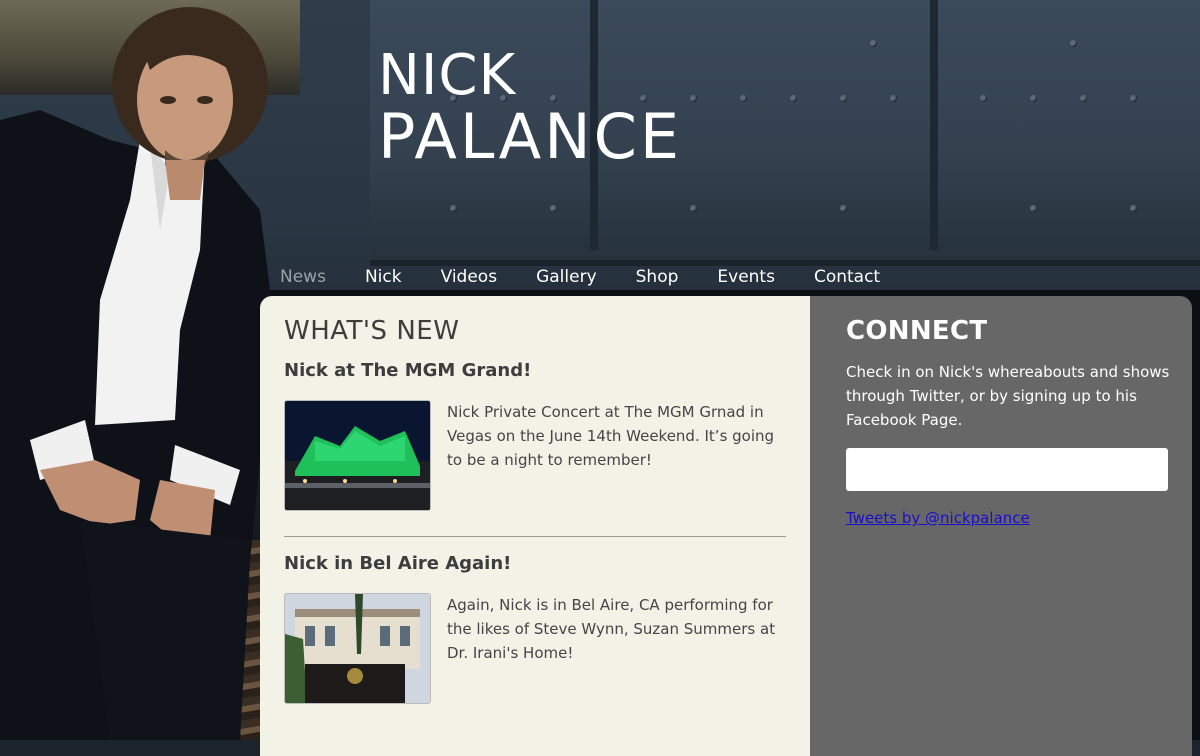  What do you see at coordinates (847, 278) in the screenshot?
I see `nav-item-contact: Contact` at bounding box center [847, 278].